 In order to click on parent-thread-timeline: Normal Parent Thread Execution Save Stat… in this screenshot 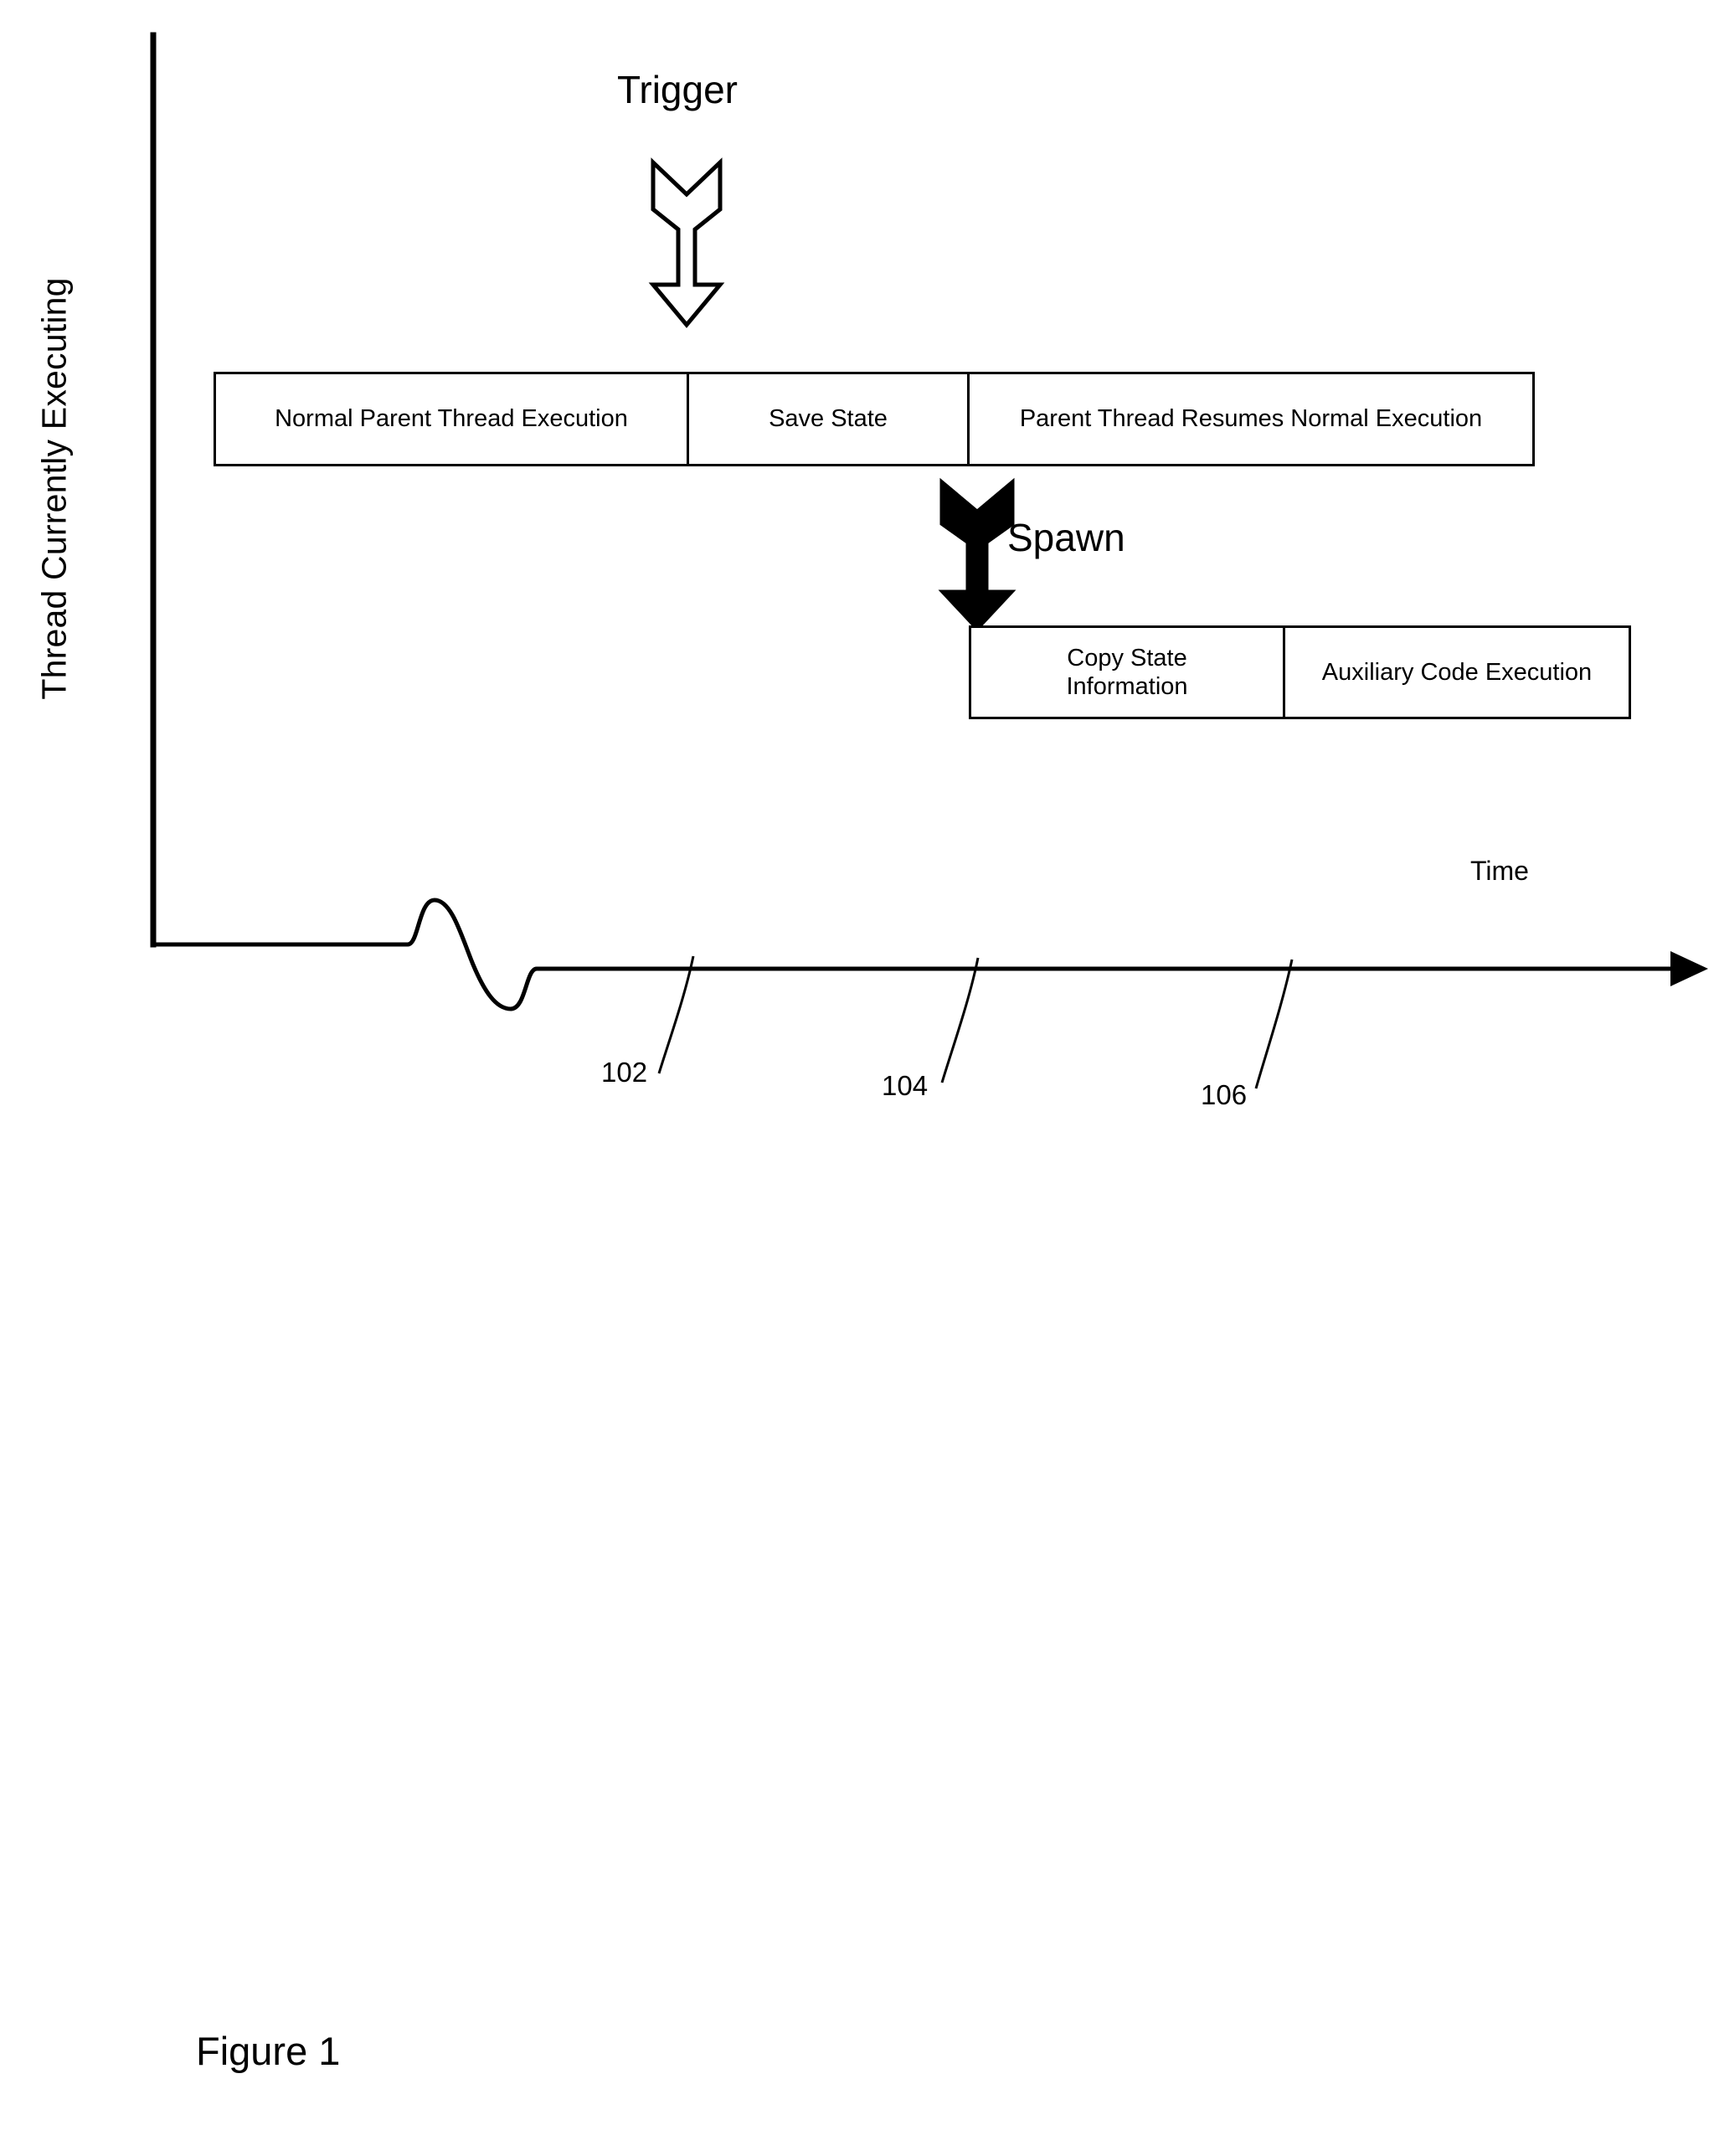, I will do `click(874, 419)`.